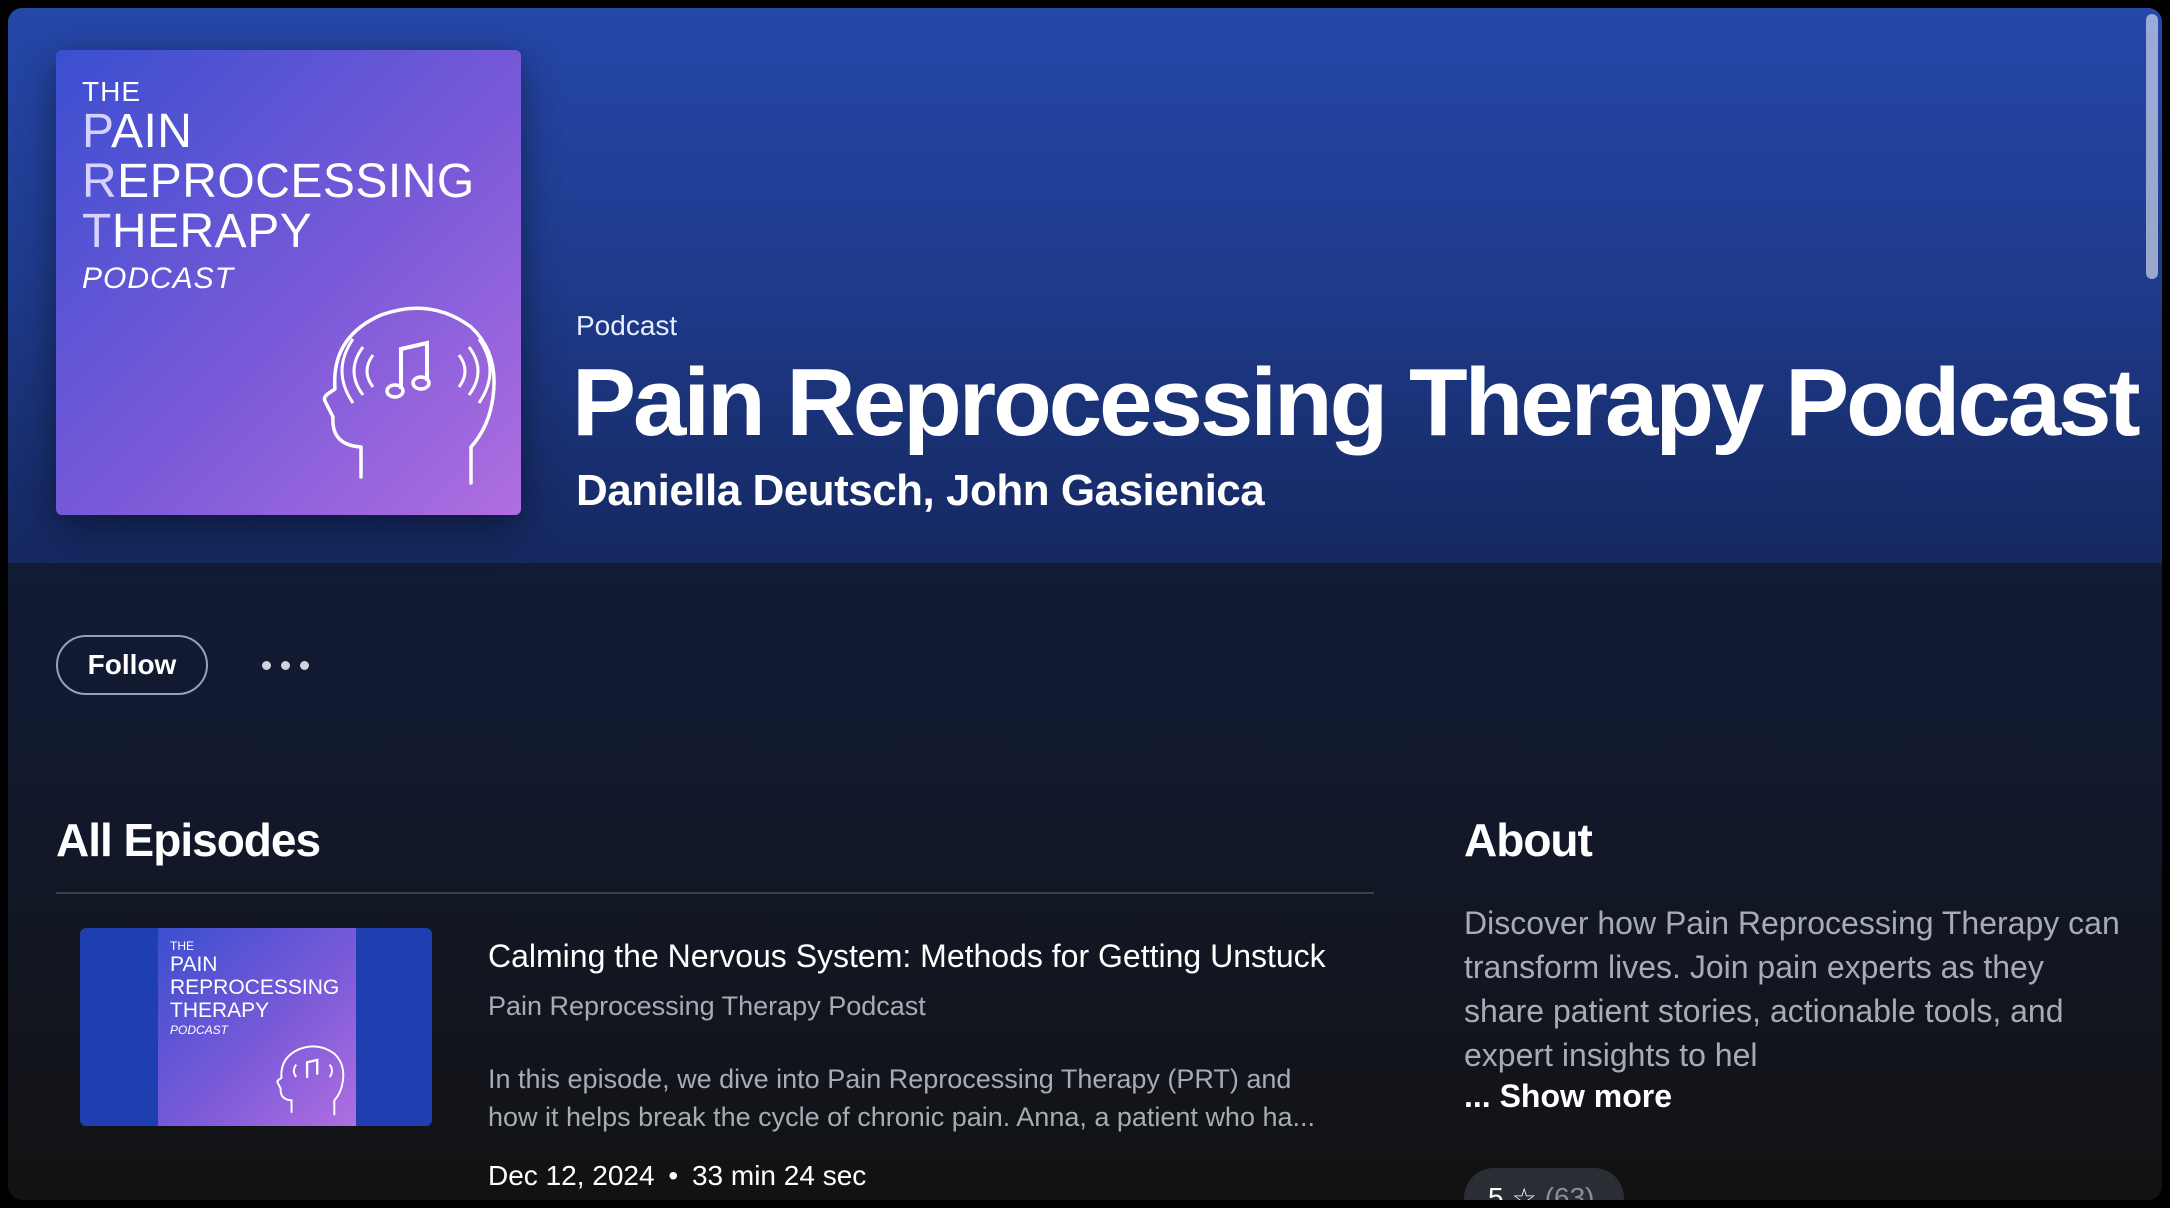 The height and width of the screenshot is (1208, 2170). Describe the element at coordinates (197, 231) in the screenshot. I see `cover-line-therapy: THERAPY` at that location.